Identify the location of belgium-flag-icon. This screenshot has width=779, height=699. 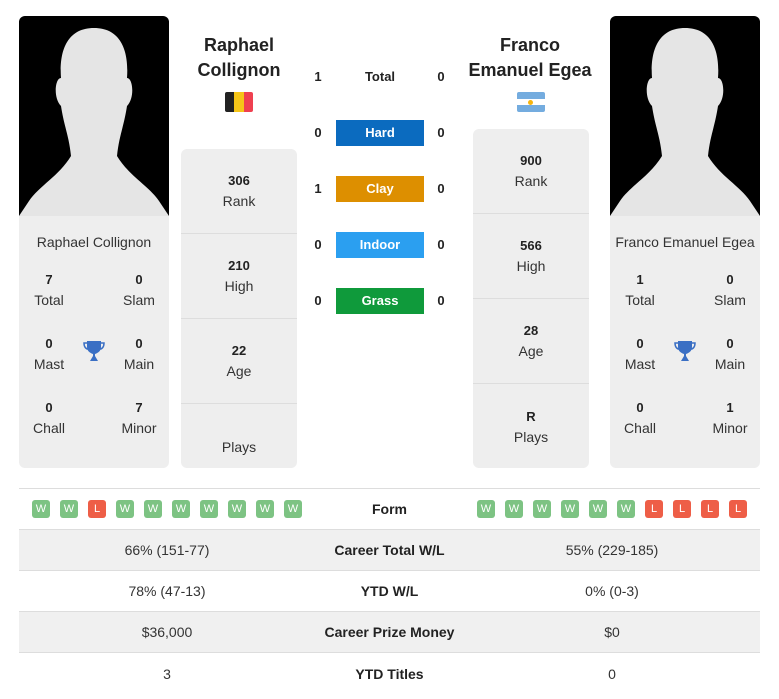
(239, 102).